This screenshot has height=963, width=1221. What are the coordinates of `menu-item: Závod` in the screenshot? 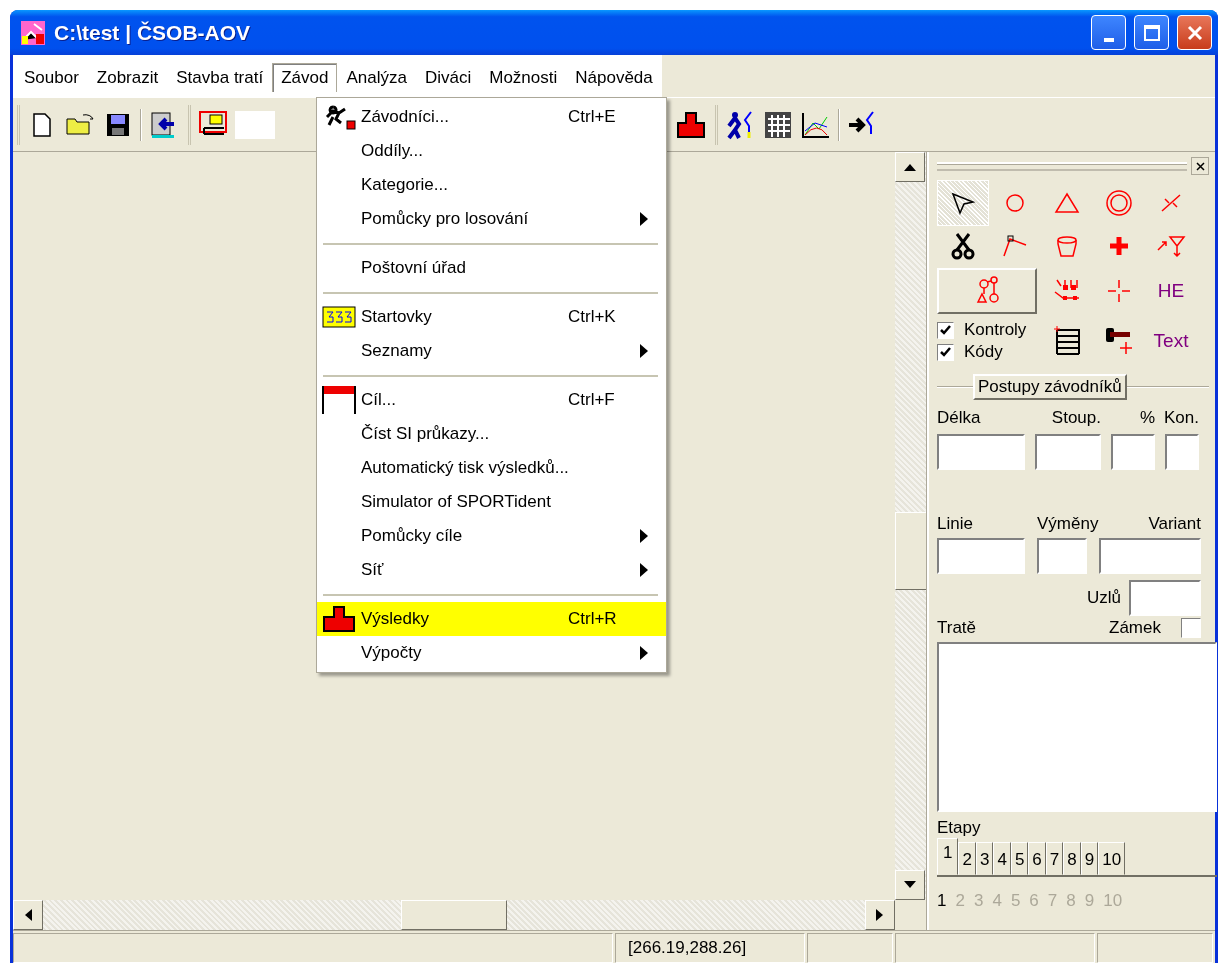 It's located at (305, 77).